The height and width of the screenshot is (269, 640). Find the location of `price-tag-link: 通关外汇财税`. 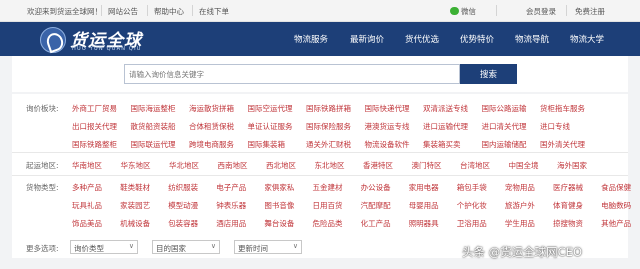

price-tag-link: 通关外汇财税 is located at coordinates (328, 144).